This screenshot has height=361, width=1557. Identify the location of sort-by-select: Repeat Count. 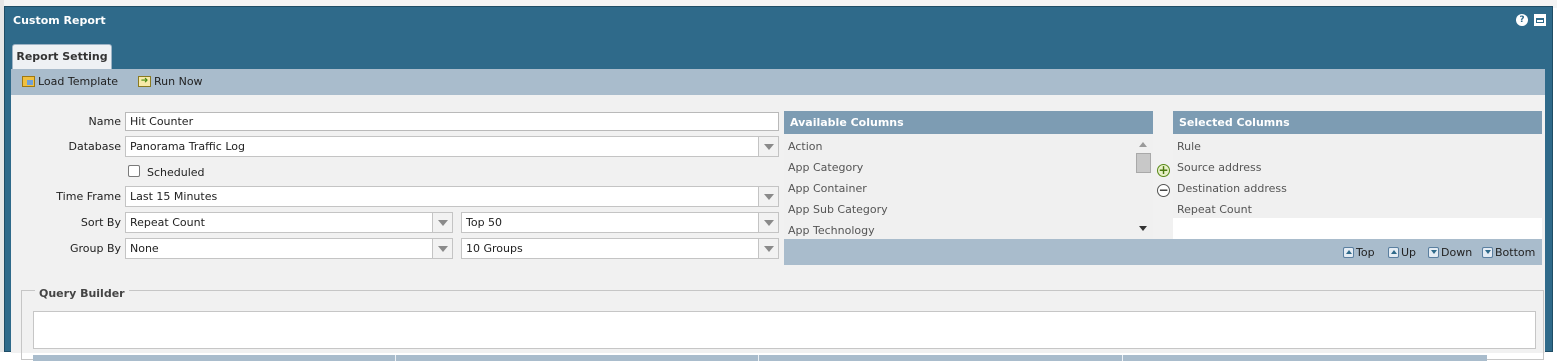
(289, 222).